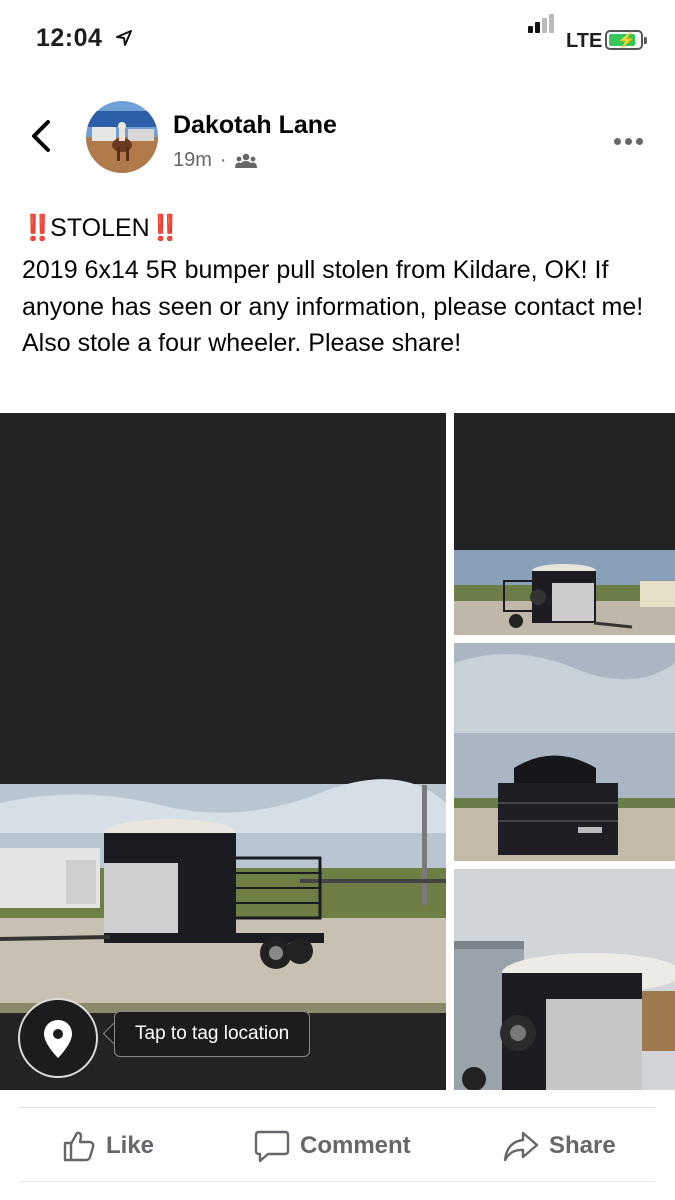 This screenshot has width=675, height=1200. What do you see at coordinates (630, 141) in the screenshot?
I see `more-options-icon` at bounding box center [630, 141].